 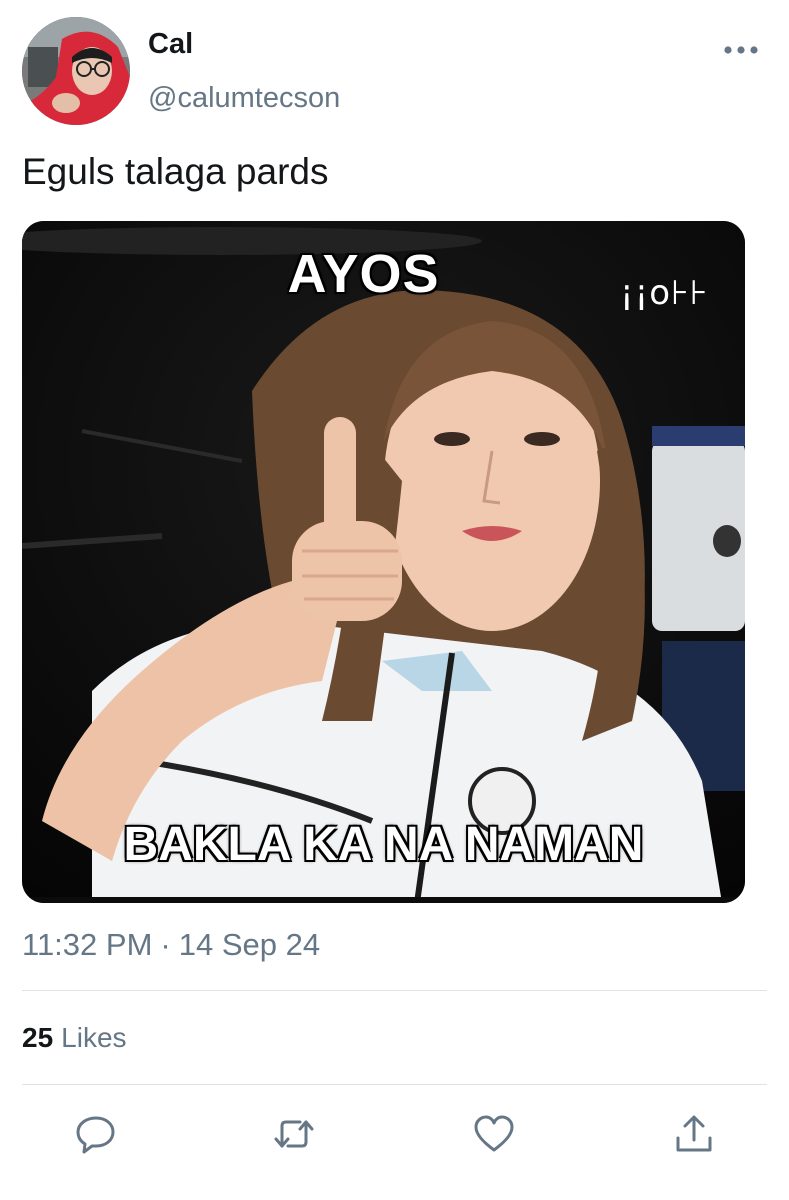 I want to click on like-button, so click(x=494, y=1134).